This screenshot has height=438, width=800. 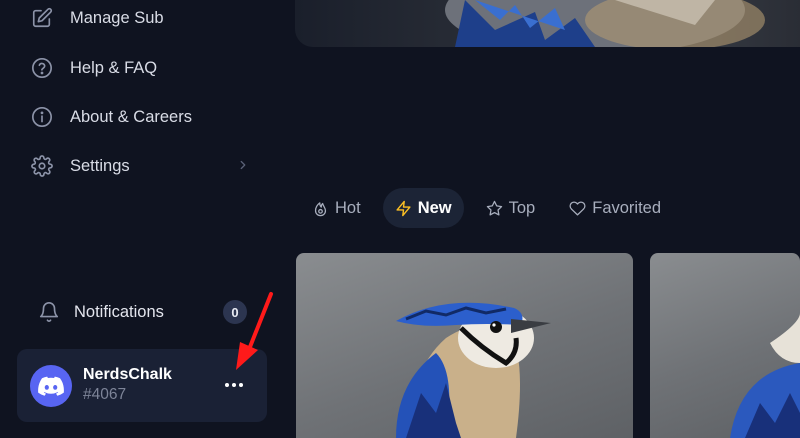 I want to click on edit-icon, so click(x=42, y=18).